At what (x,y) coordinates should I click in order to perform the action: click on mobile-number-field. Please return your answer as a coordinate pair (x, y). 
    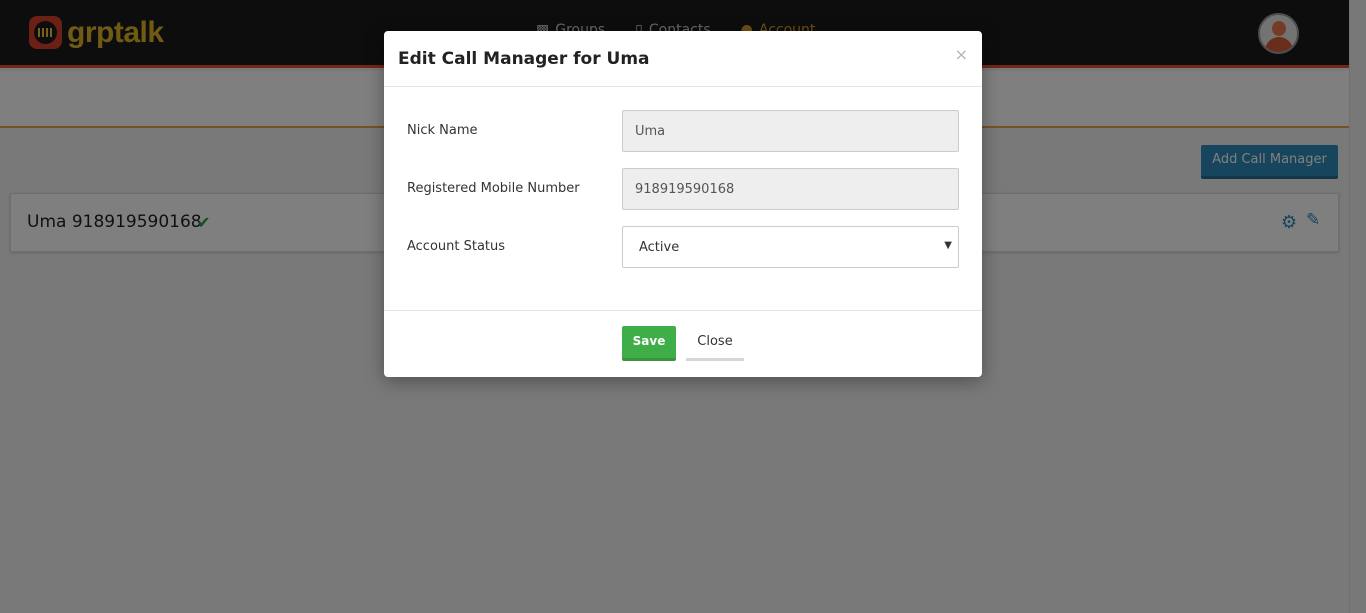
    Looking at the image, I should click on (790, 189).